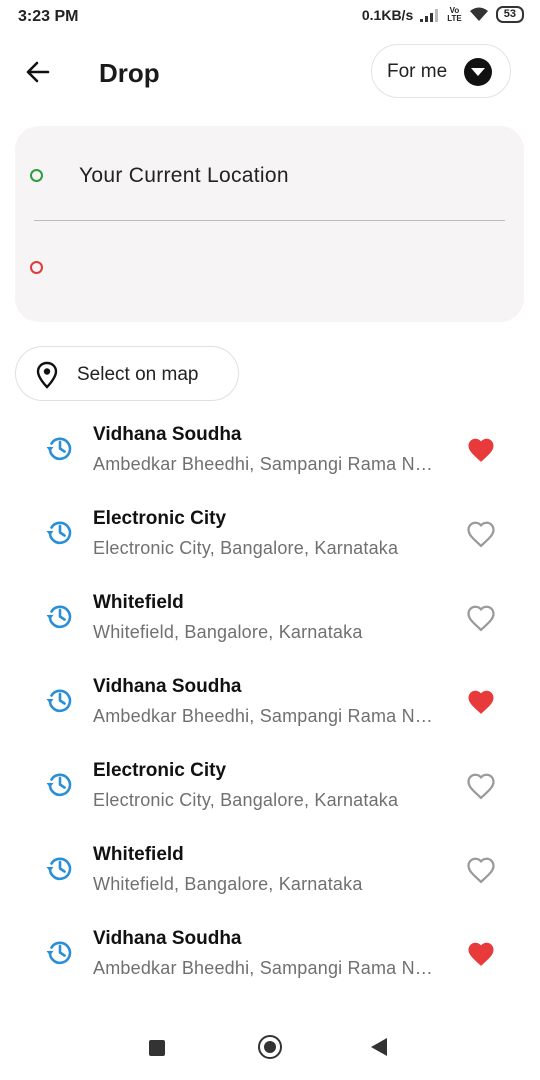 The width and height of the screenshot is (540, 1080). I want to click on battery-icon: 53, so click(509, 14).